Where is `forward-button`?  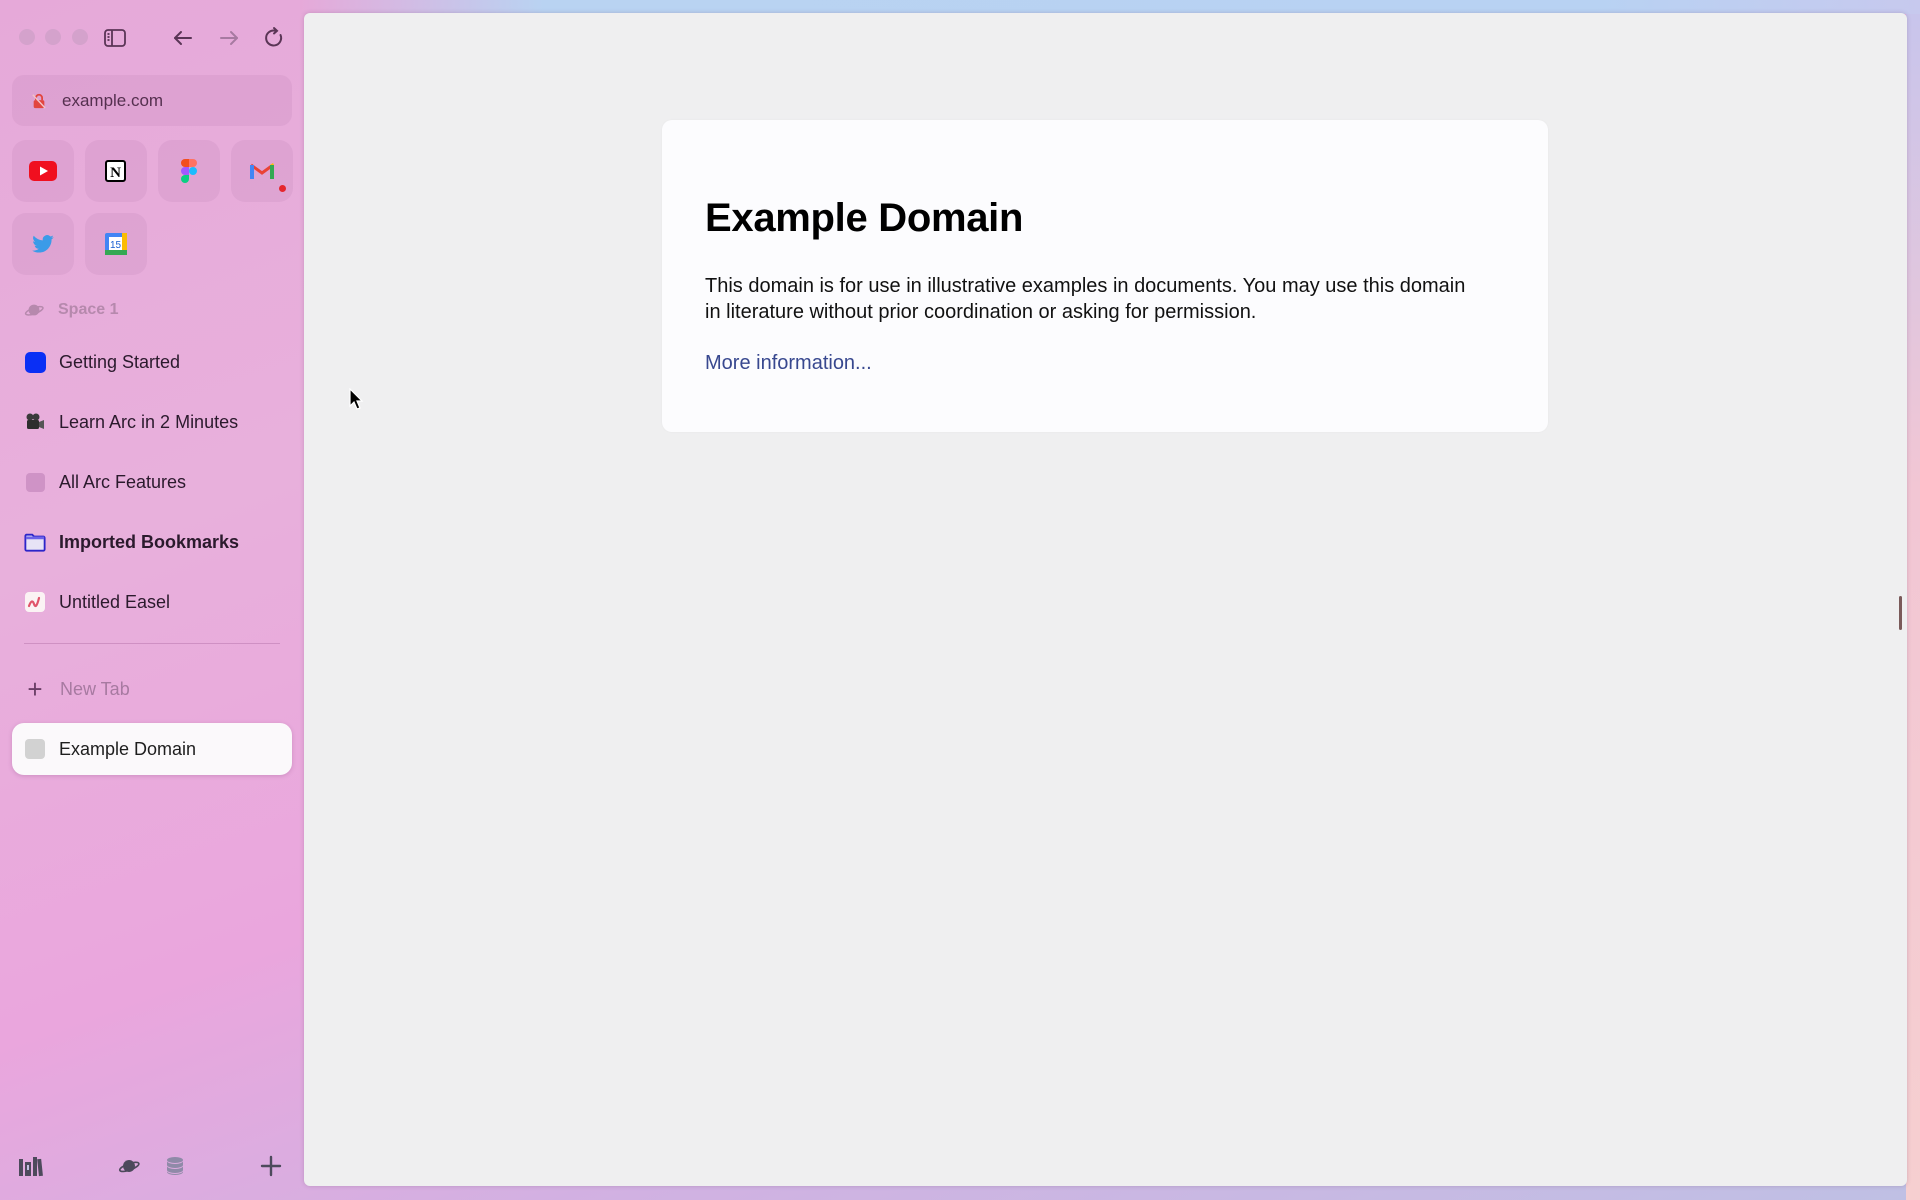
forward-button is located at coordinates (229, 38).